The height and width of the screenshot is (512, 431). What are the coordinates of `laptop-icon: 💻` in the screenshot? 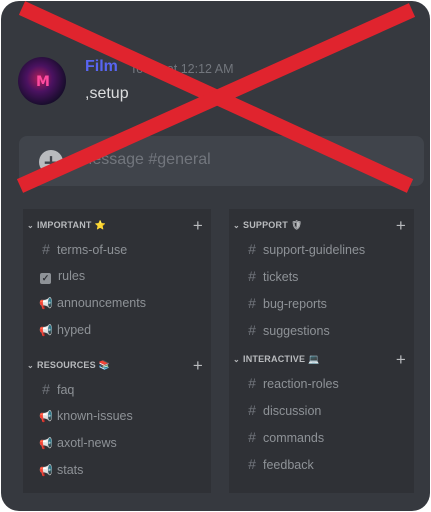 It's located at (314, 359).